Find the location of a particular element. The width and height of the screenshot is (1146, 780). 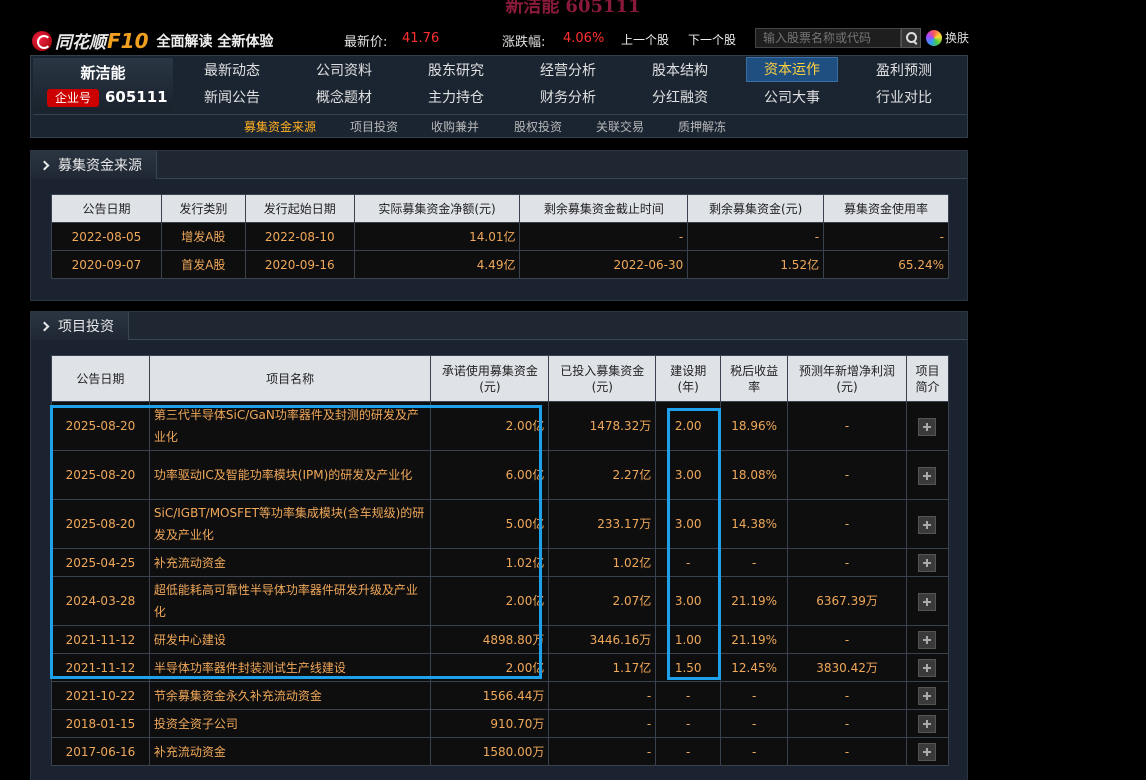

col-header: 已投入募集资金(元) is located at coordinates (602, 378).